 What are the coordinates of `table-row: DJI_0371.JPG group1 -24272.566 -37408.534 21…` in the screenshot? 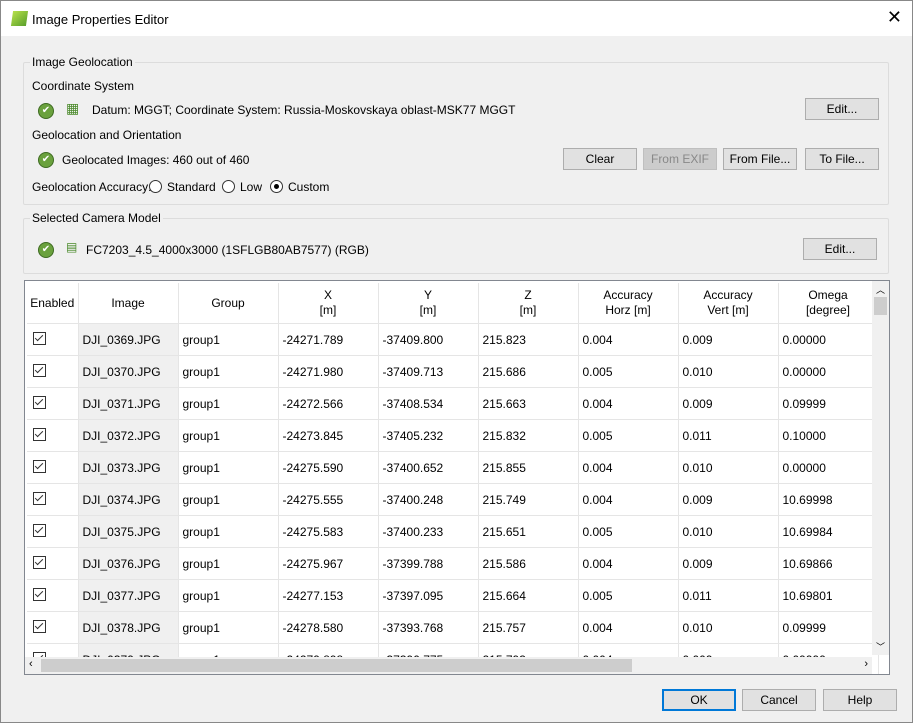 It's located at (453, 403).